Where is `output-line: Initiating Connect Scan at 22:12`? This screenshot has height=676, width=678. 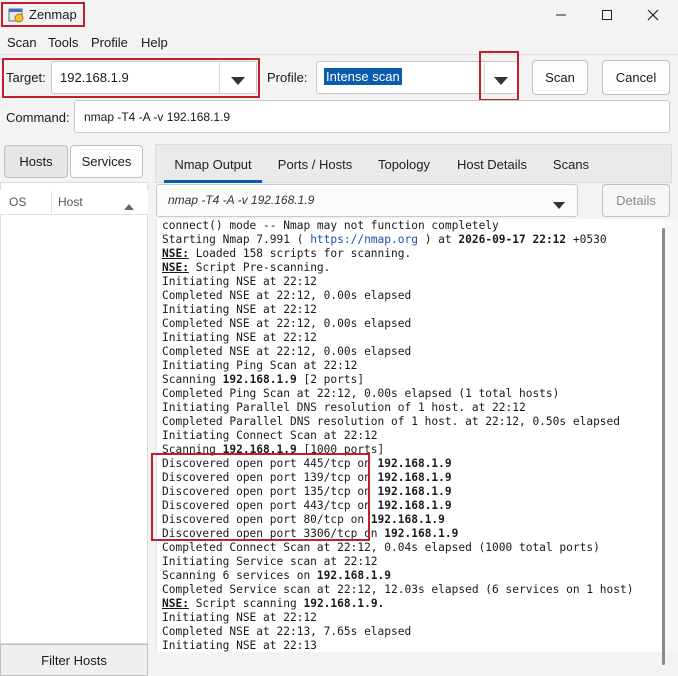
output-line: Initiating Connect Scan at 22:12 is located at coordinates (410, 436).